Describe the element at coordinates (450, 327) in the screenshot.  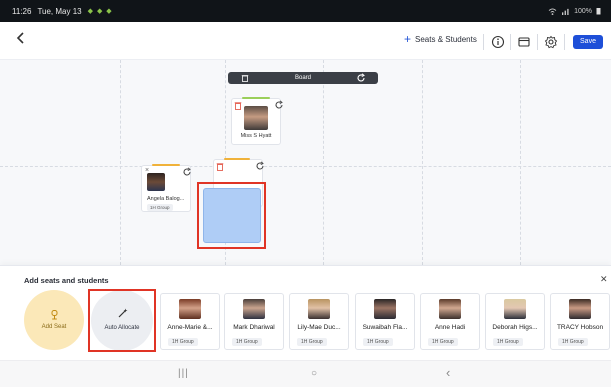
I see `student-name: Anne Hadi` at that location.